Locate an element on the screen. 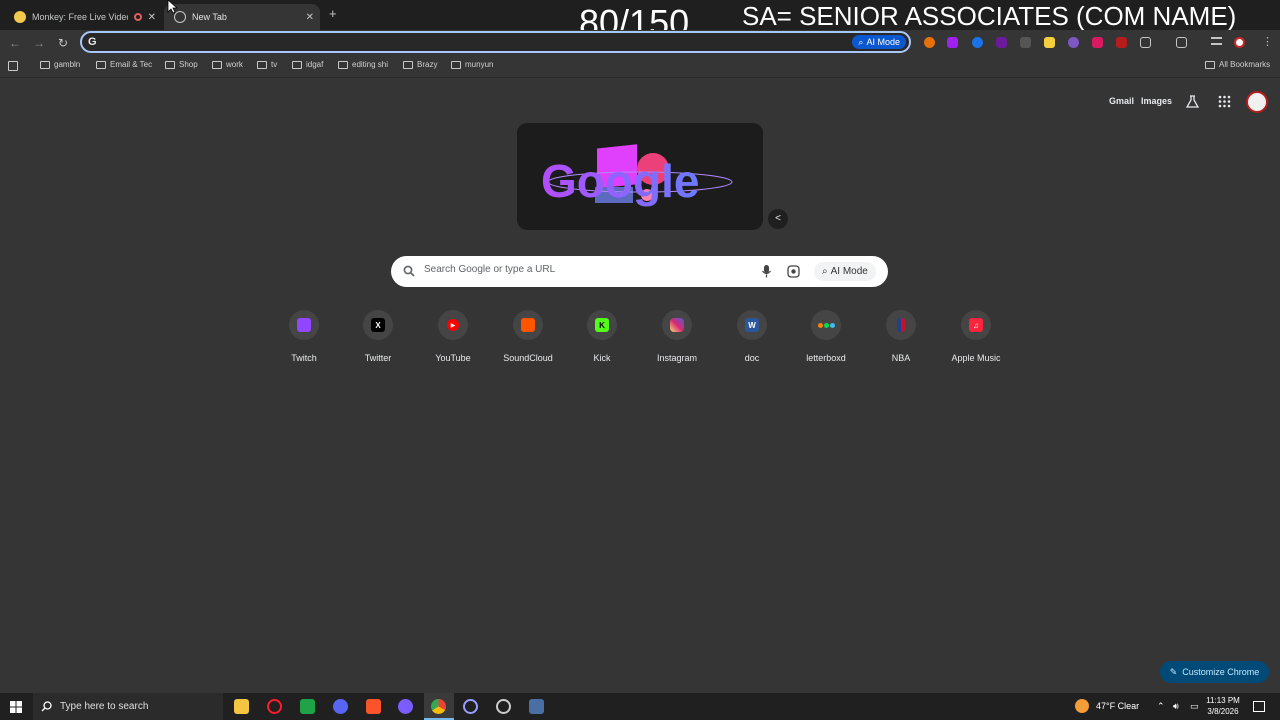  clock: 11:13 PM 3/8/2026 is located at coordinates (1223, 706).